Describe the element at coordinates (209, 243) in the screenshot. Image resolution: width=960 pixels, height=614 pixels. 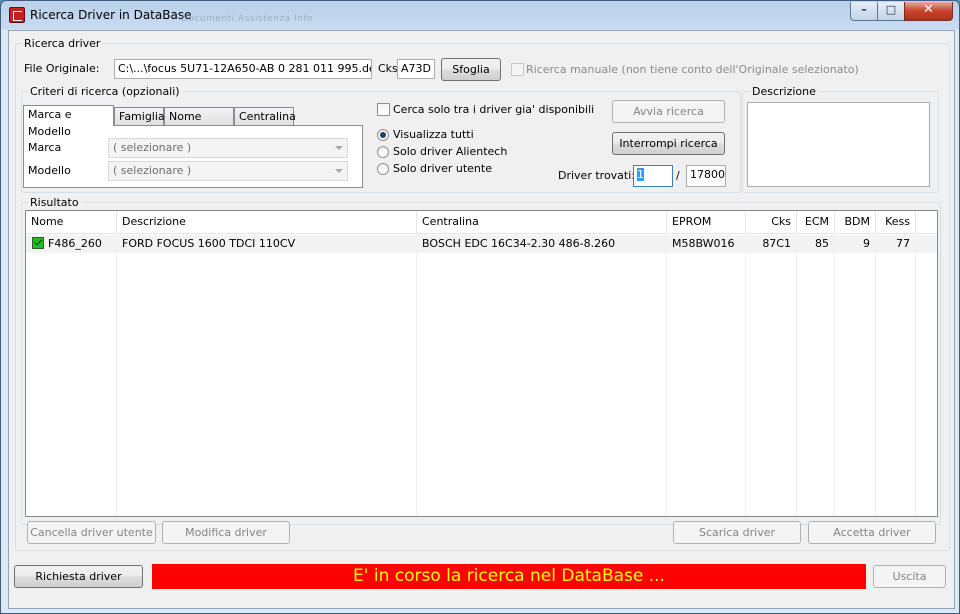
I see `cell-descrizione: FORD FOCUS 1600 TDCI 110CV` at that location.